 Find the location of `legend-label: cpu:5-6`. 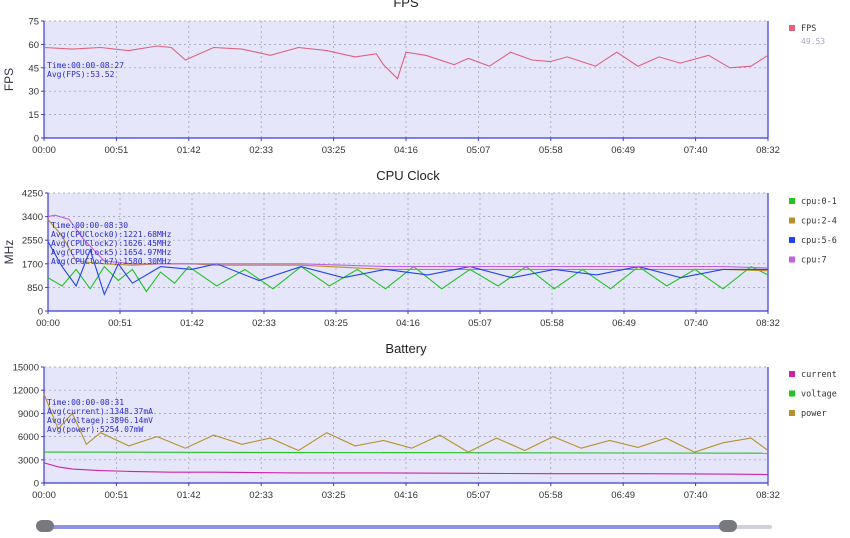

legend-label: cpu:5-6 is located at coordinates (819, 241).